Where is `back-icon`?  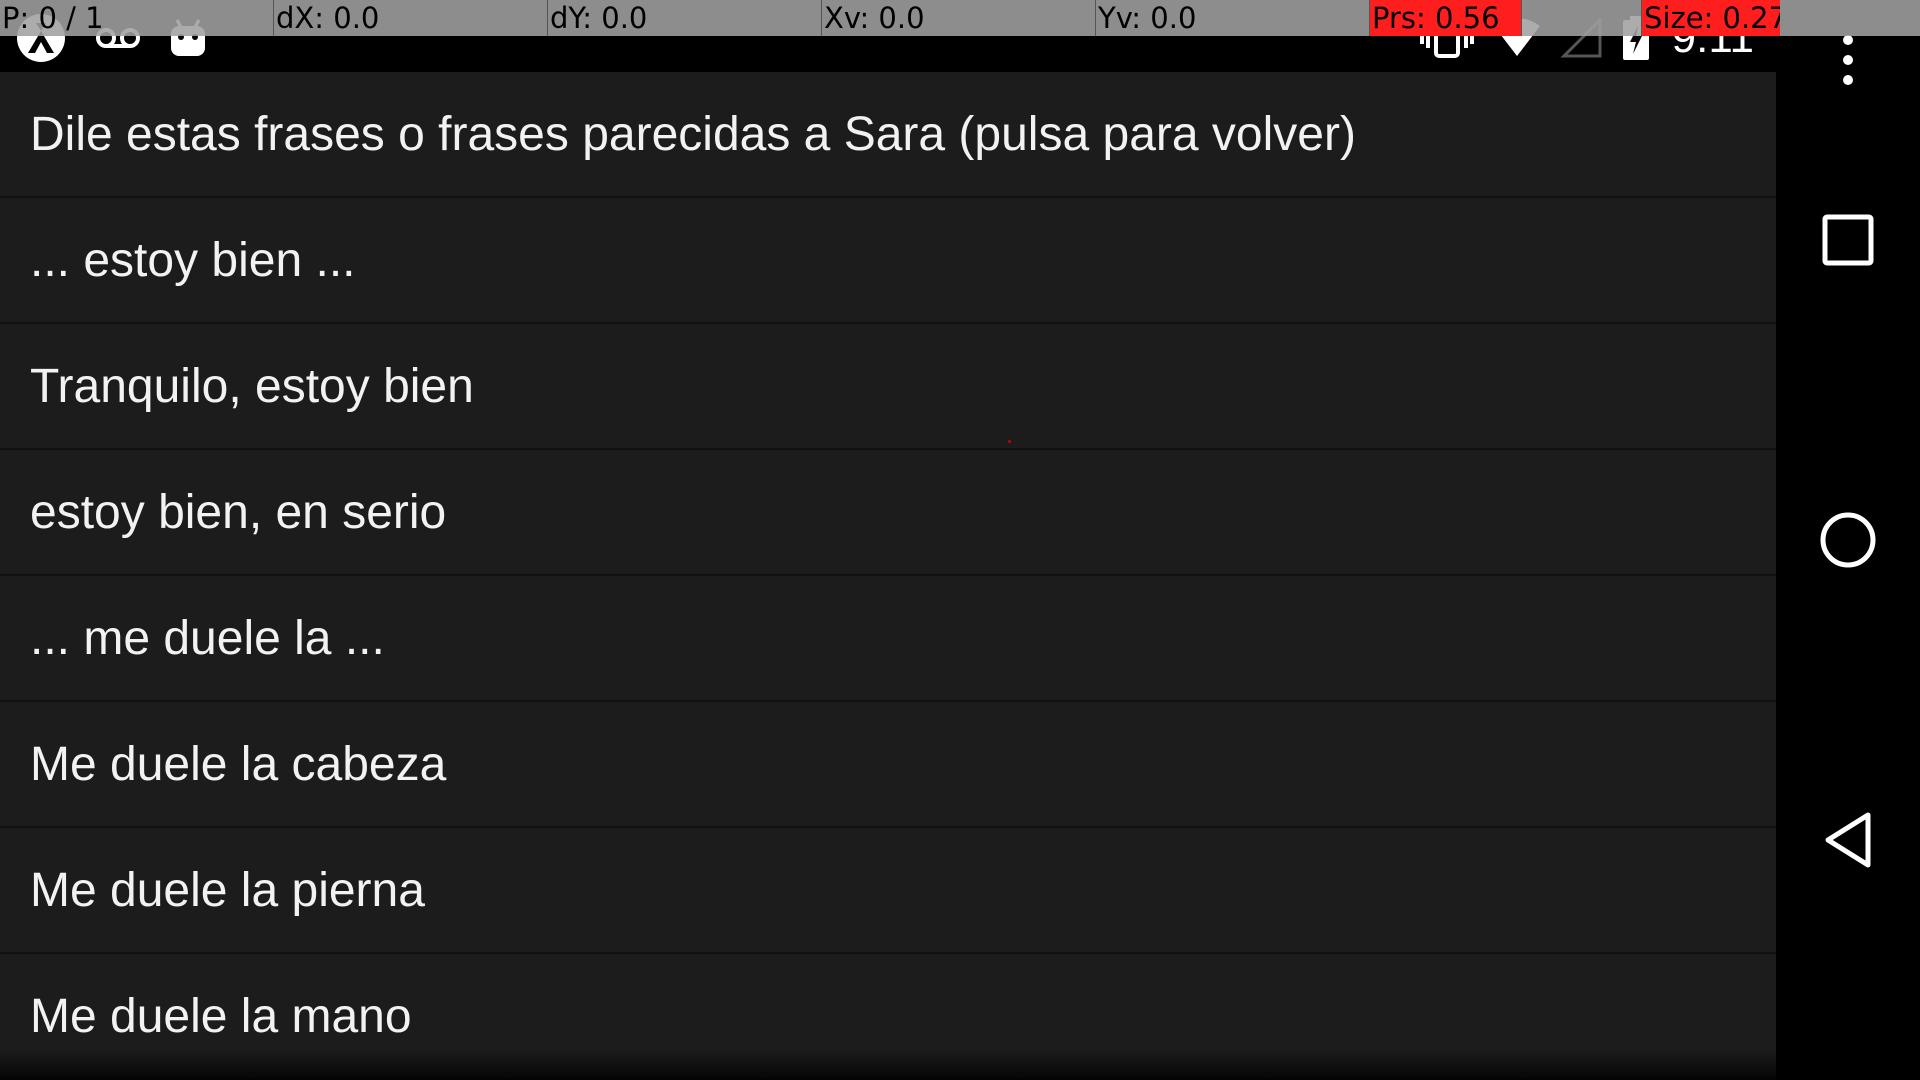 back-icon is located at coordinates (1848, 840).